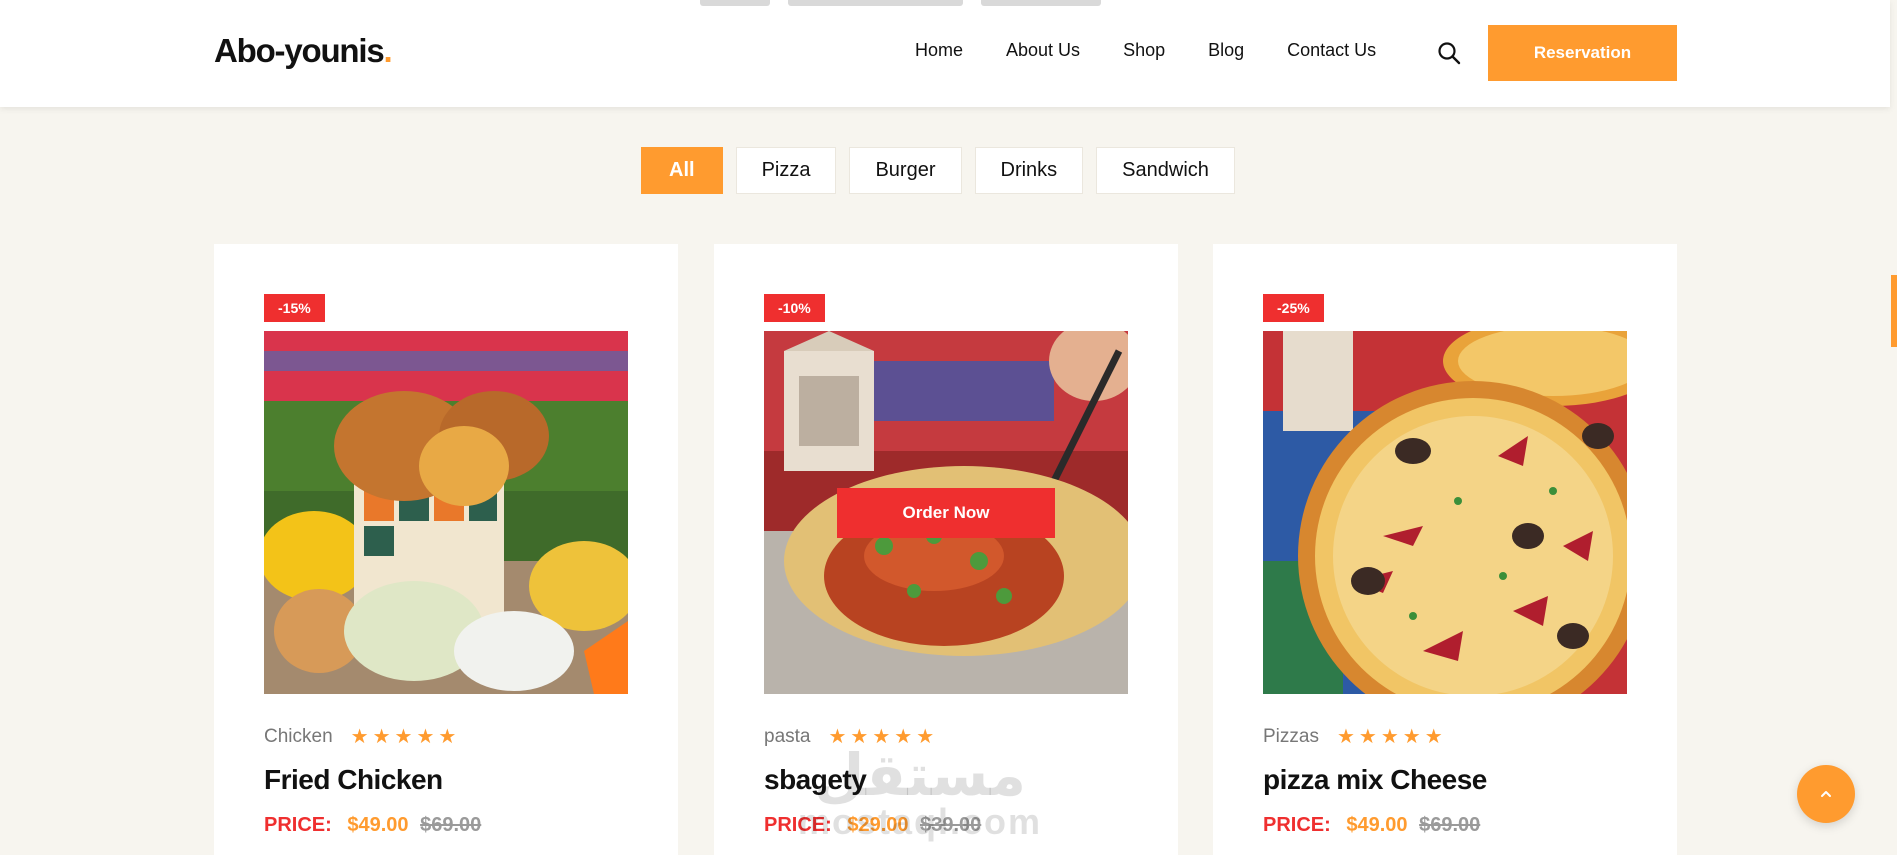 The width and height of the screenshot is (1897, 855). I want to click on product-price: PRICE: $29.00 $39.00, so click(872, 825).